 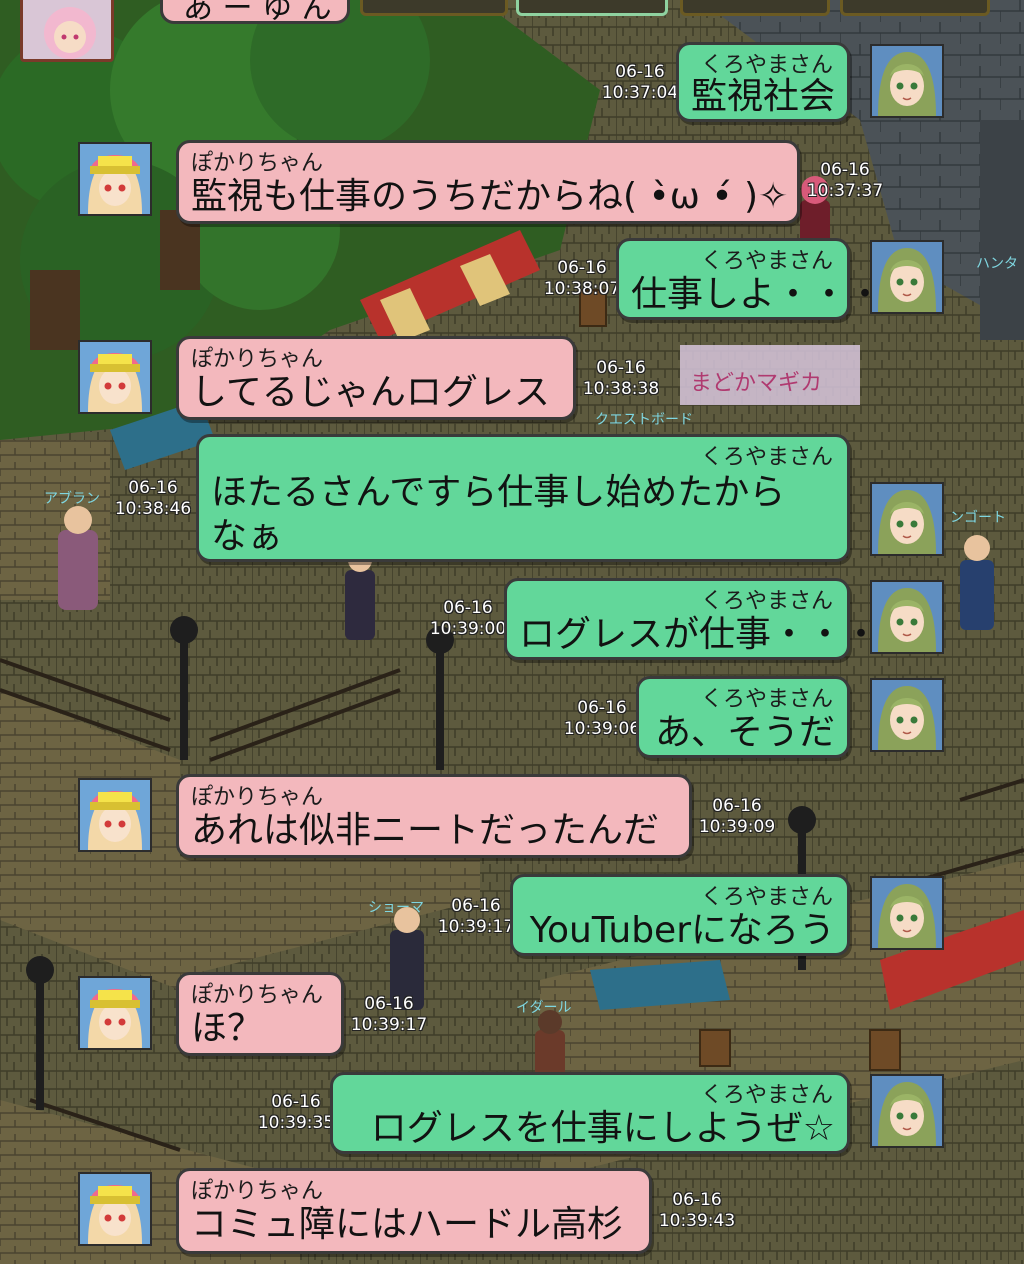 What do you see at coordinates (592, 8) in the screenshot?
I see `menu-button-active` at bounding box center [592, 8].